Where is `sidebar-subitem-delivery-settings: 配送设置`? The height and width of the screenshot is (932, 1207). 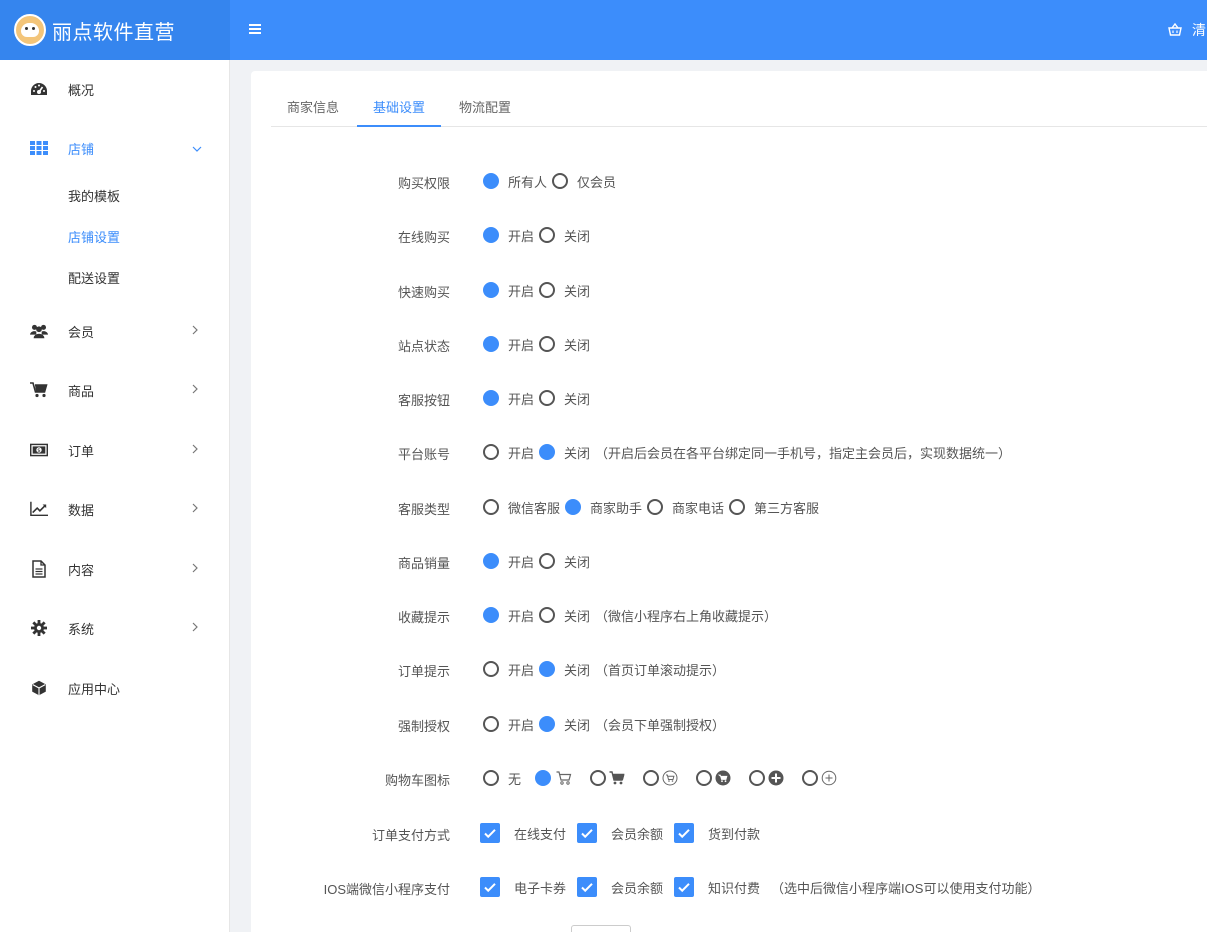
sidebar-subitem-delivery-settings: 配送设置 is located at coordinates (94, 277).